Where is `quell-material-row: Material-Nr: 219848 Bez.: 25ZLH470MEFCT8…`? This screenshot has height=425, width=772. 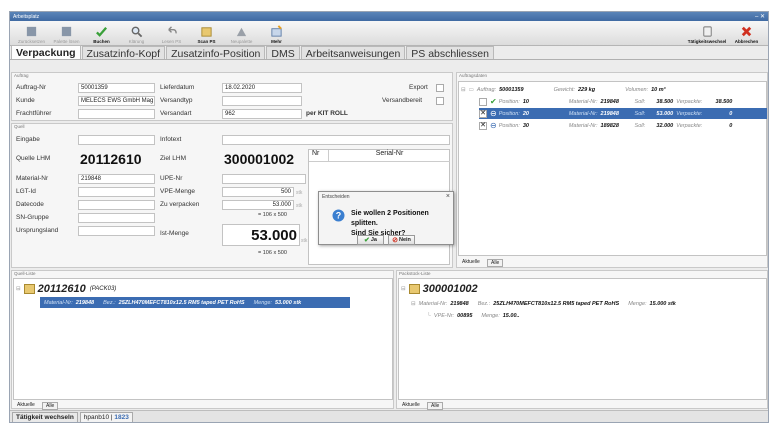 quell-material-row: Material-Nr: 219848 Bez.: 25ZLH470MEFCT8… is located at coordinates (195, 302).